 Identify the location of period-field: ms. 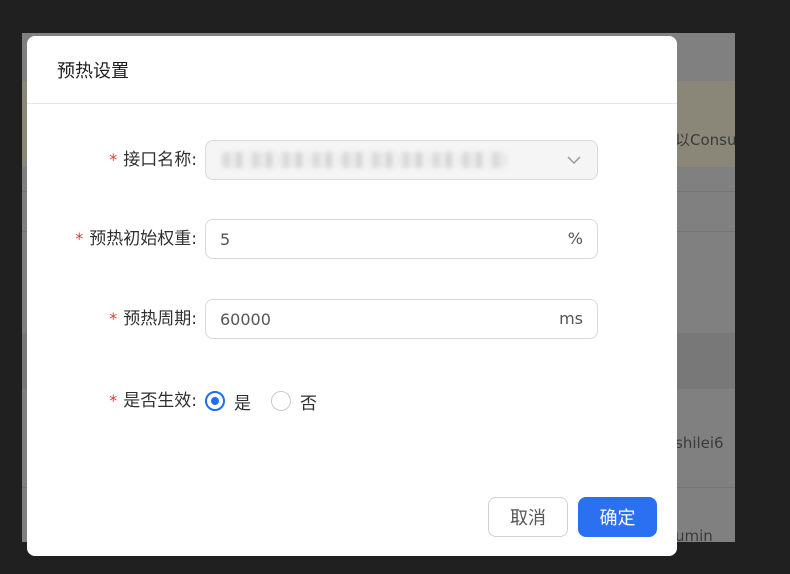
(401, 319).